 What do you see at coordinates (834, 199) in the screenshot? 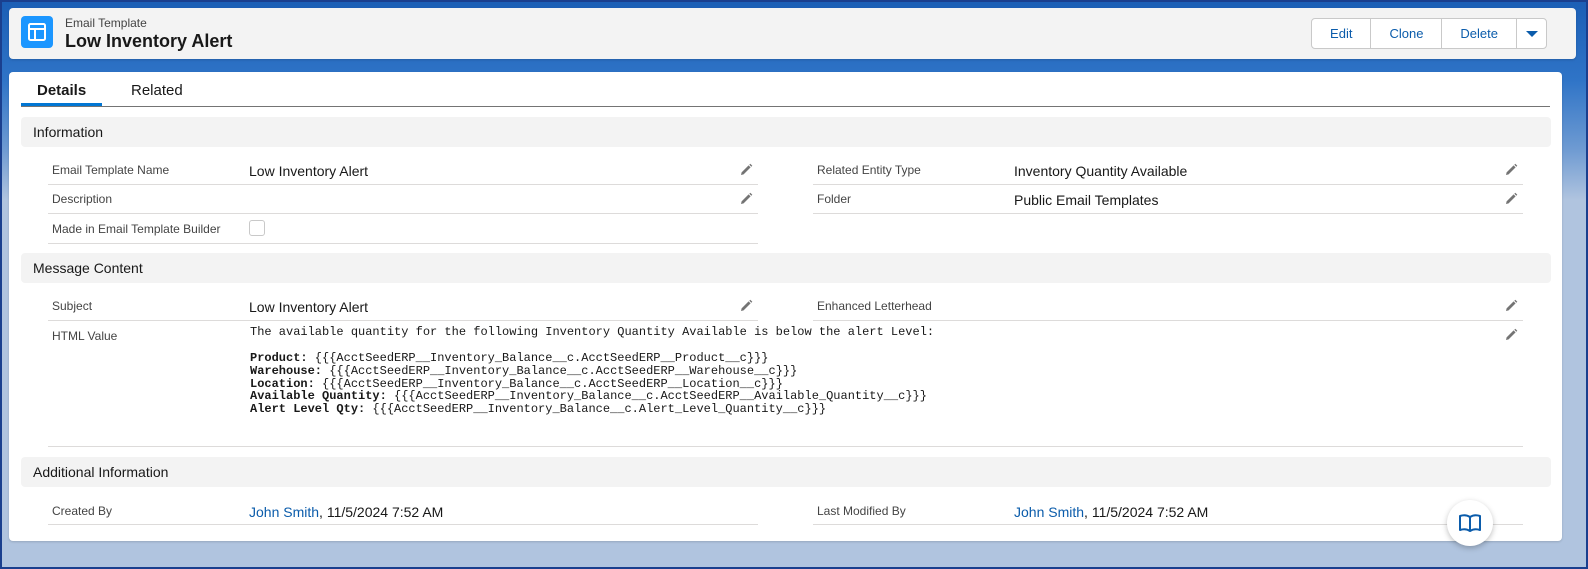
I see `folder-label: Folder` at bounding box center [834, 199].